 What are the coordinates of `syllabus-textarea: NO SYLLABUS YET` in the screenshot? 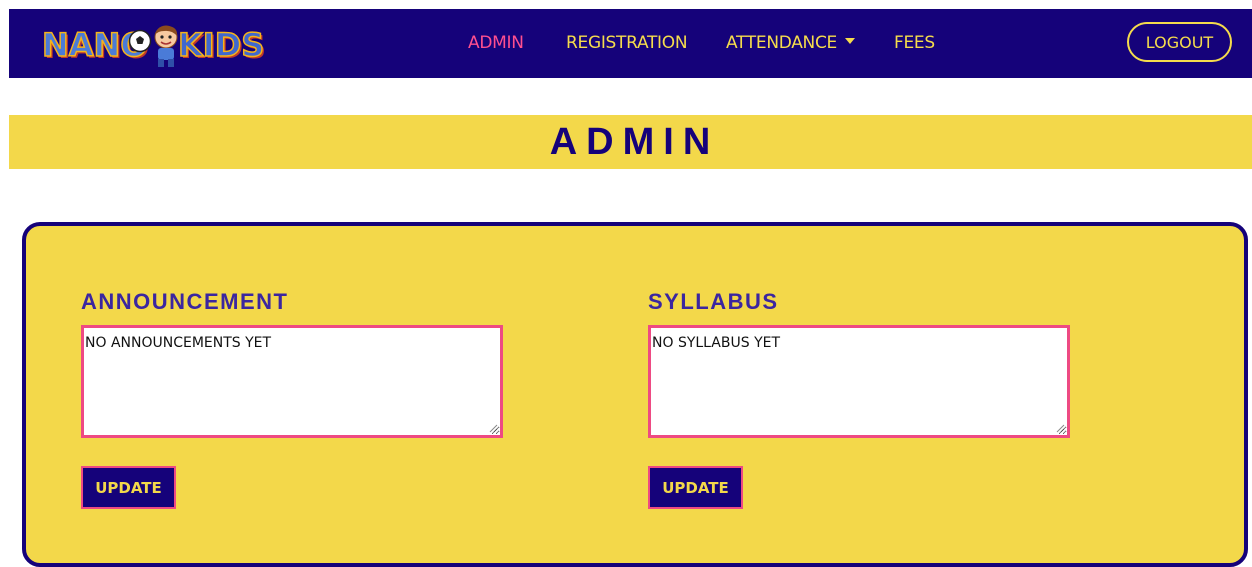 It's located at (859, 381).